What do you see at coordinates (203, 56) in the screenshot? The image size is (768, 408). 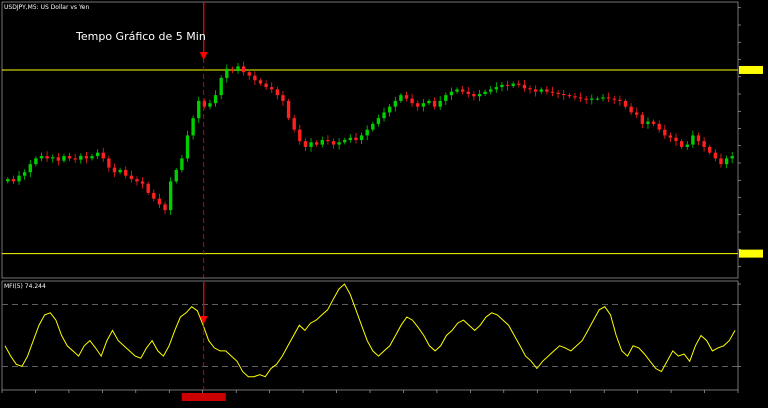 I see `marker-arrow-down-icon` at bounding box center [203, 56].